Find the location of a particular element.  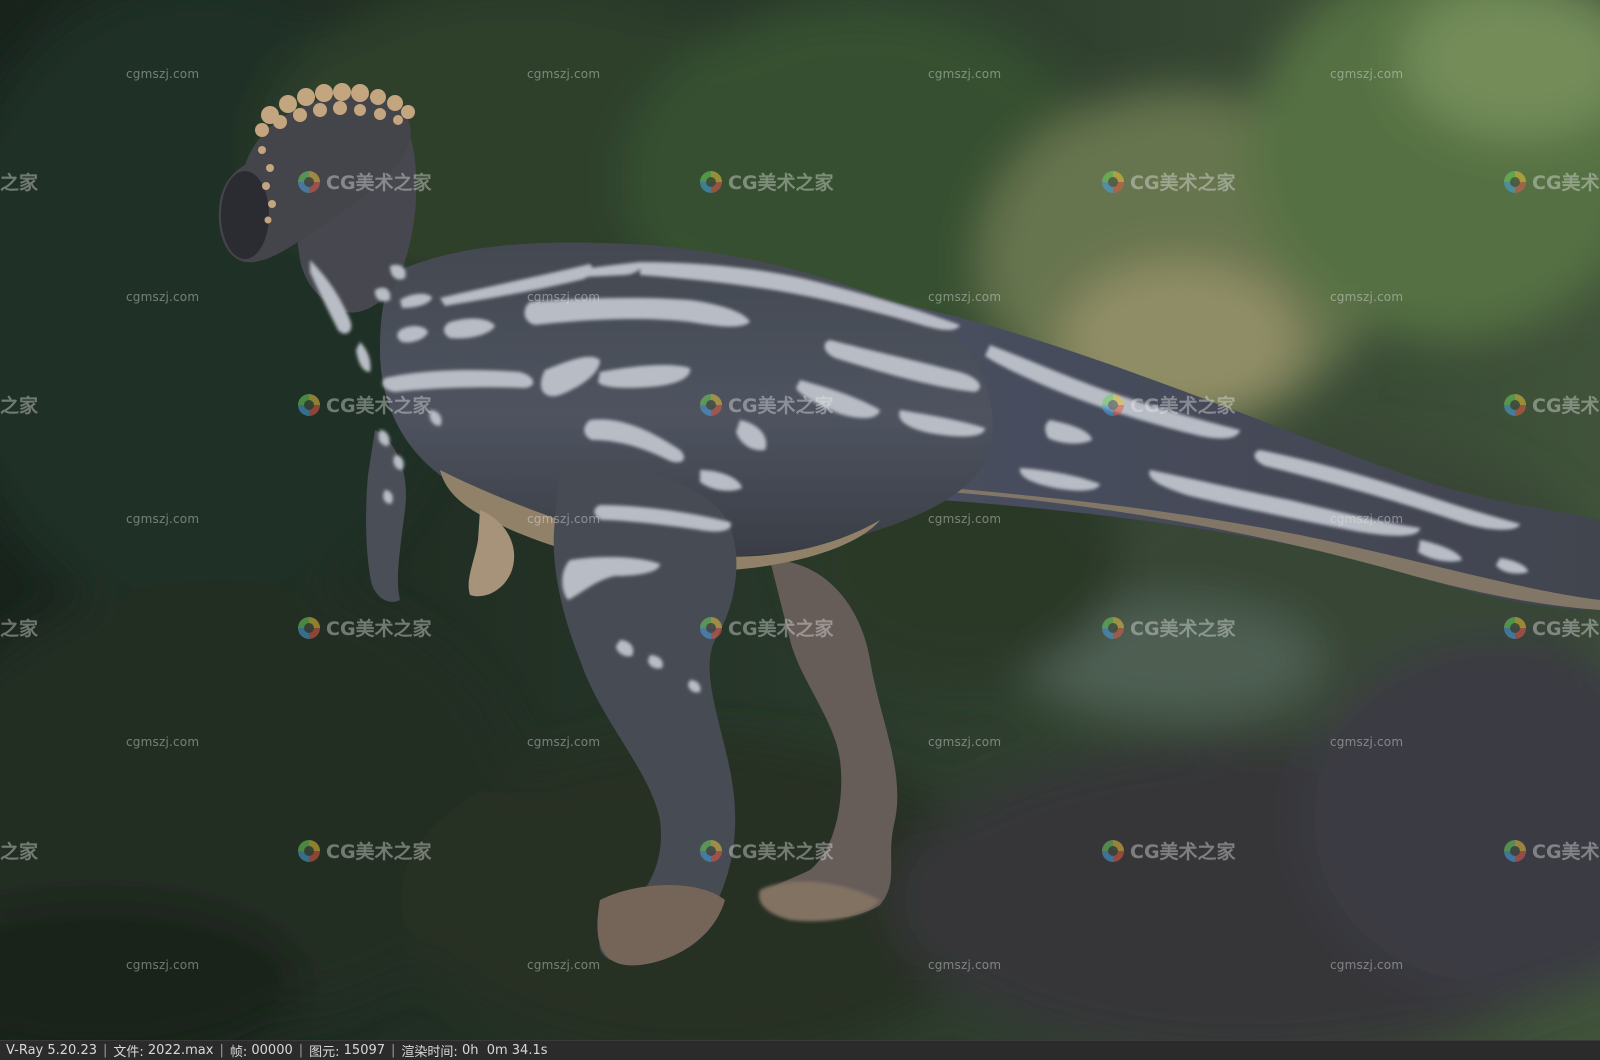

file-value: 2022.max is located at coordinates (180, 1050).